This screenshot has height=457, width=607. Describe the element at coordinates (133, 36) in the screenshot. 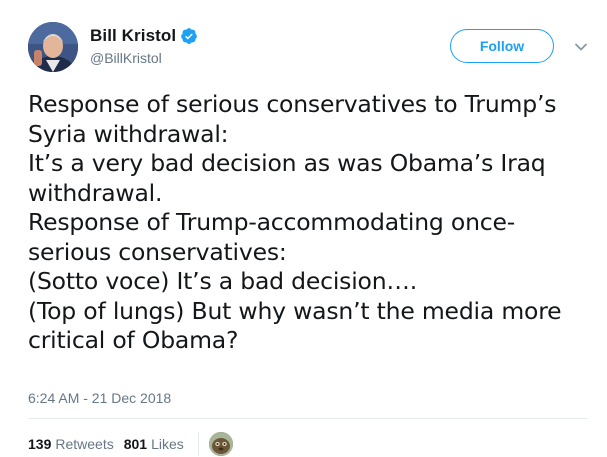

I see `author-display-name: Bill Kristol` at that location.